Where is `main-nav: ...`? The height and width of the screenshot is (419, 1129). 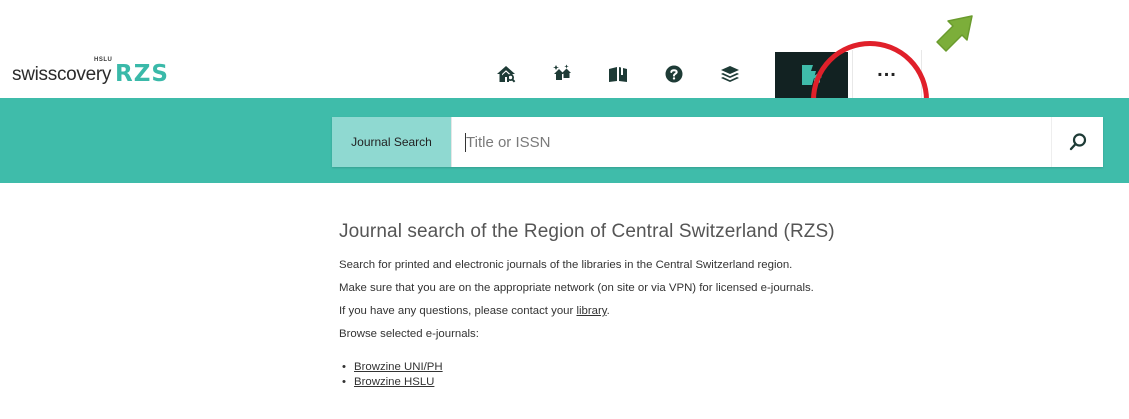 main-nav: ... is located at coordinates (700, 74).